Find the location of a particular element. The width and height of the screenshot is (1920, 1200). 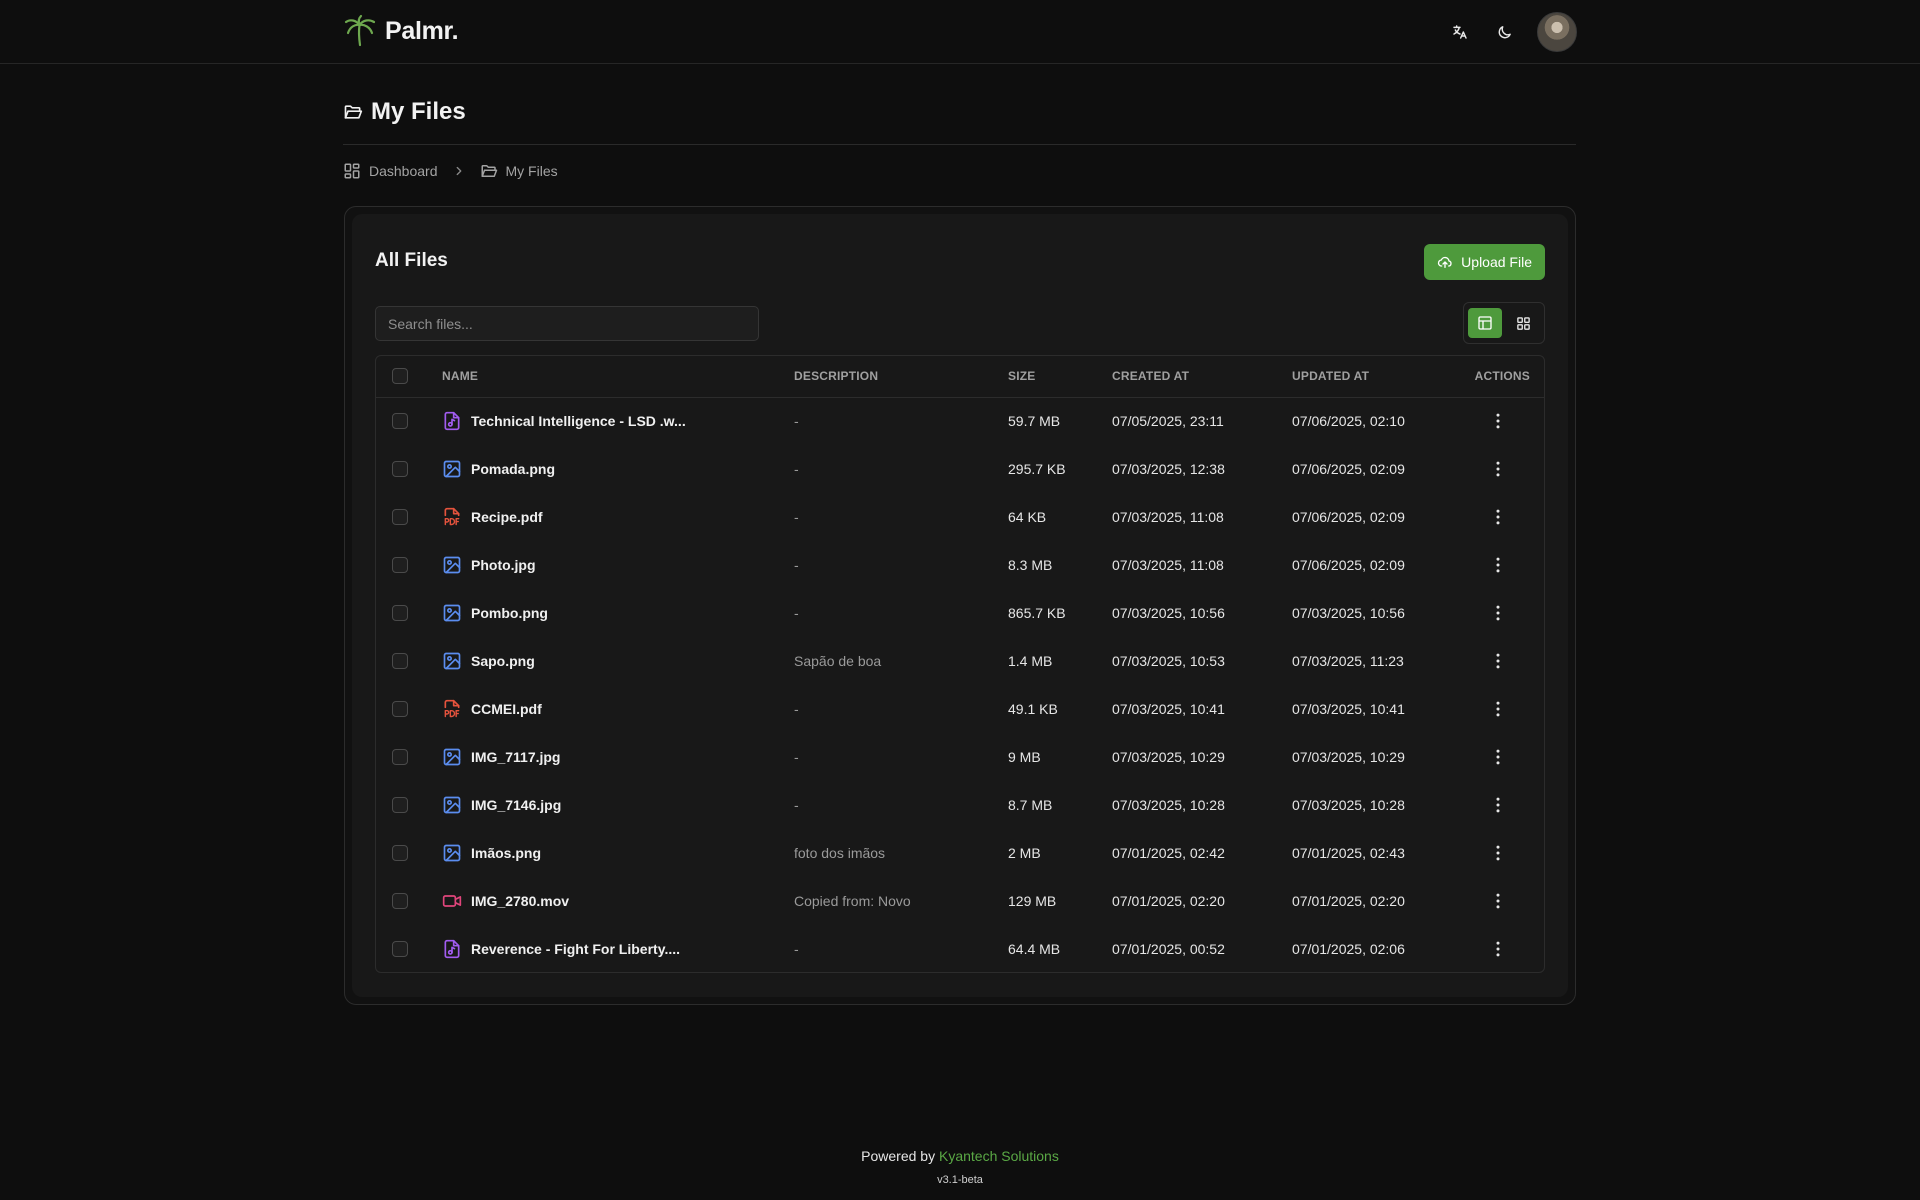

file-name-cell: IMG_7146.jpg is located at coordinates (618, 805).